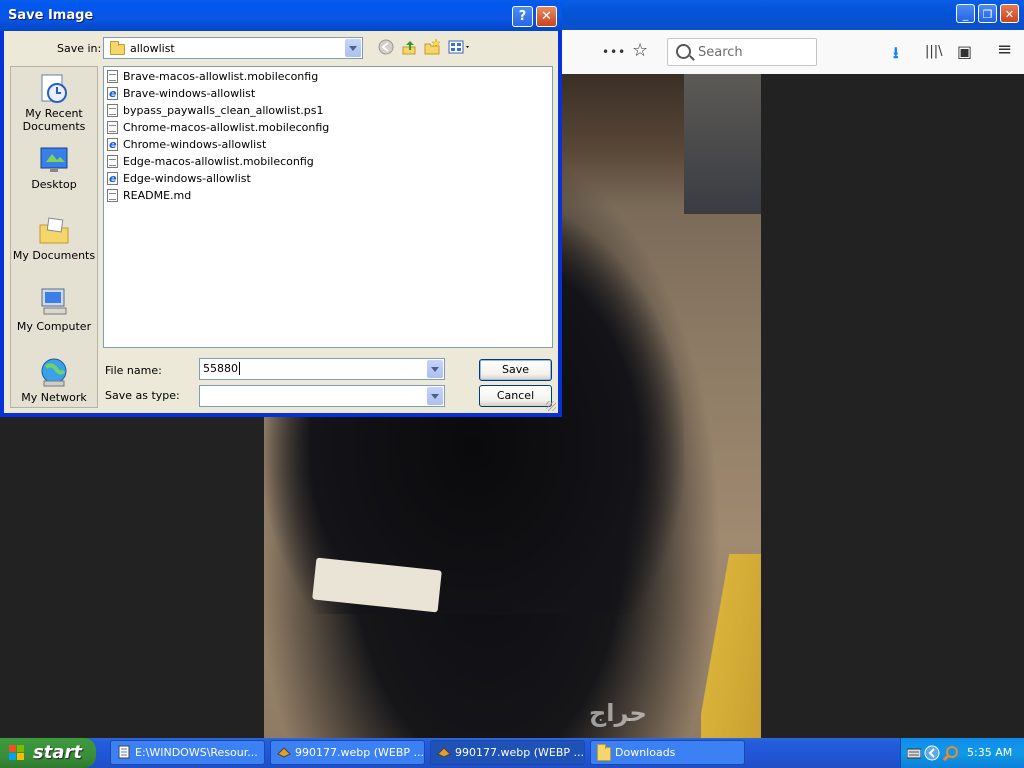 Image resolution: width=1024 pixels, height=768 pixels. Describe the element at coordinates (914, 753) in the screenshot. I see `keyboard-icon` at that location.